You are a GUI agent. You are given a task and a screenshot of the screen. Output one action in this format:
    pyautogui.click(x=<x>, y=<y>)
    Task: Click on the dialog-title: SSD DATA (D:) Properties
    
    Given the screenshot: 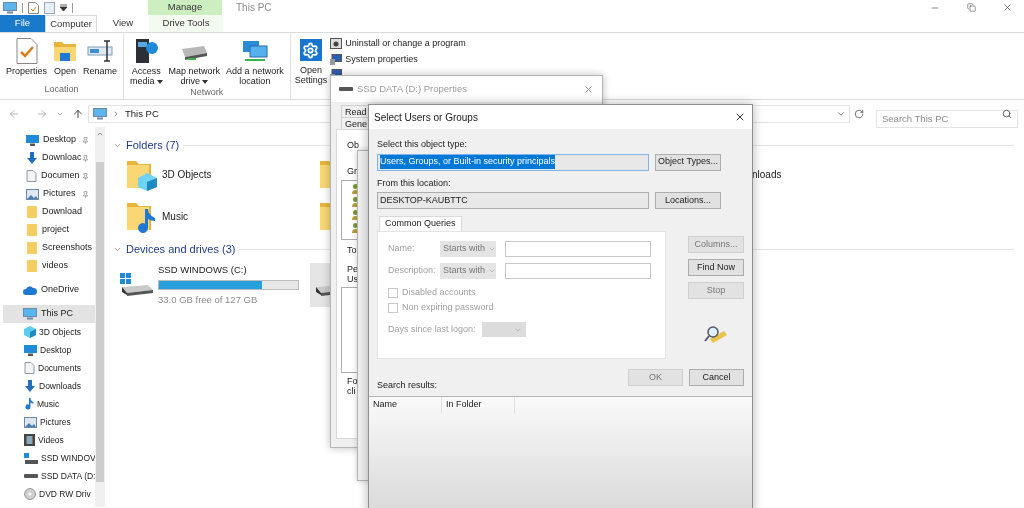 What is the action you would take?
    pyautogui.click(x=412, y=88)
    